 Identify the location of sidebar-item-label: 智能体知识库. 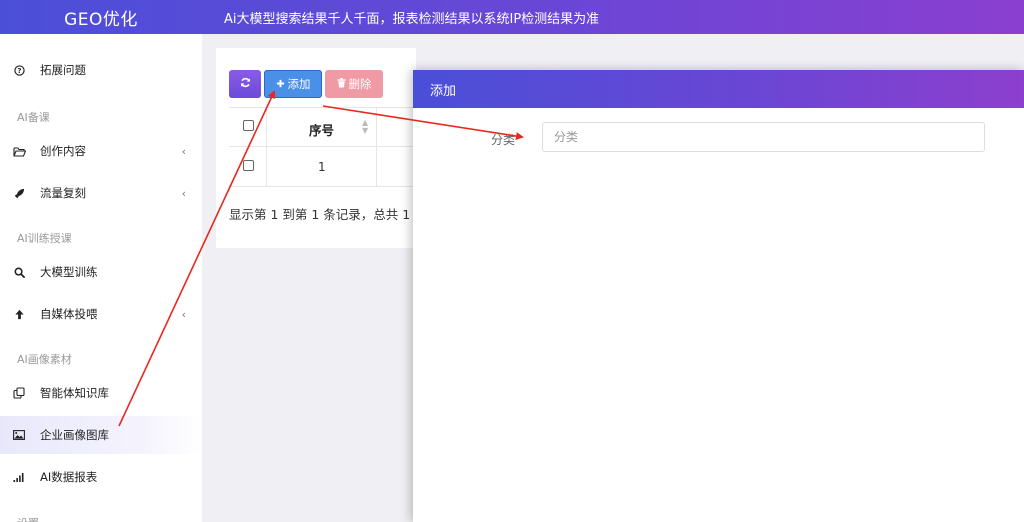
(74, 393).